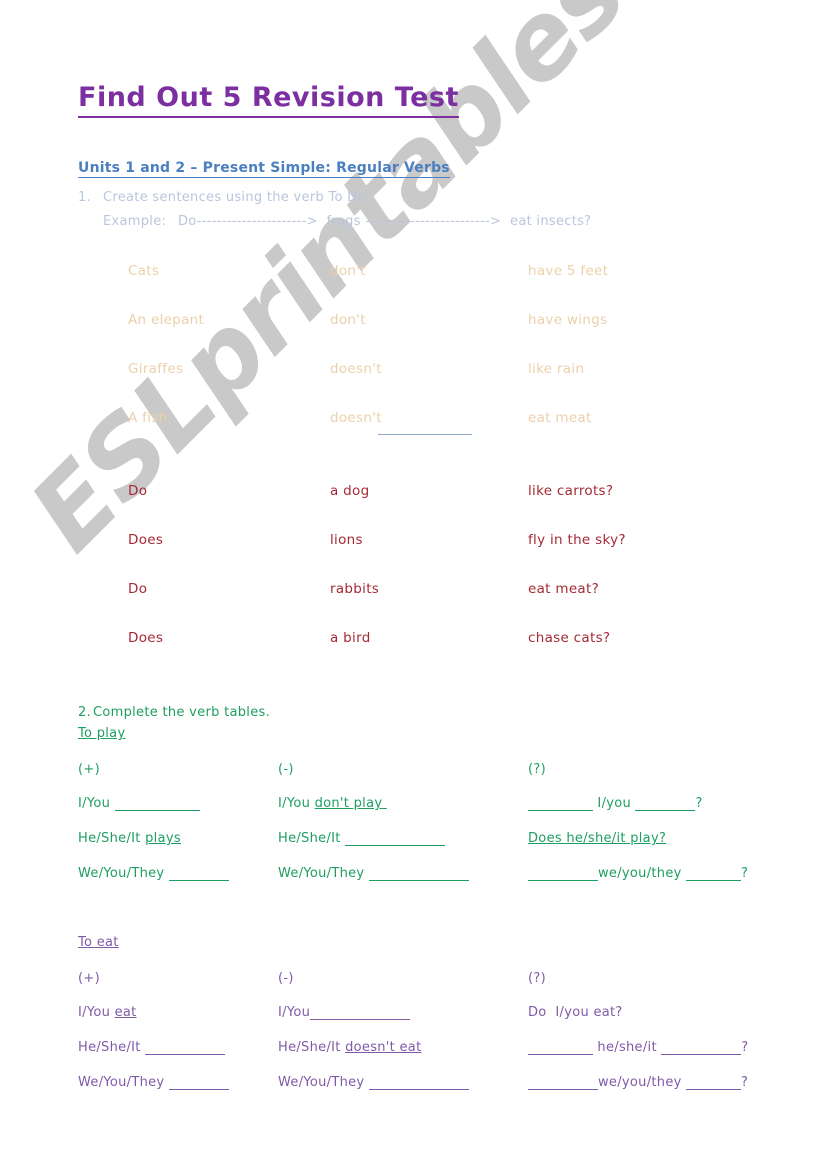 Image resolution: width=821 pixels, height=1169 pixels. I want to click on verb-cell-negative: He/She/It doesn't eat, so click(349, 1047).